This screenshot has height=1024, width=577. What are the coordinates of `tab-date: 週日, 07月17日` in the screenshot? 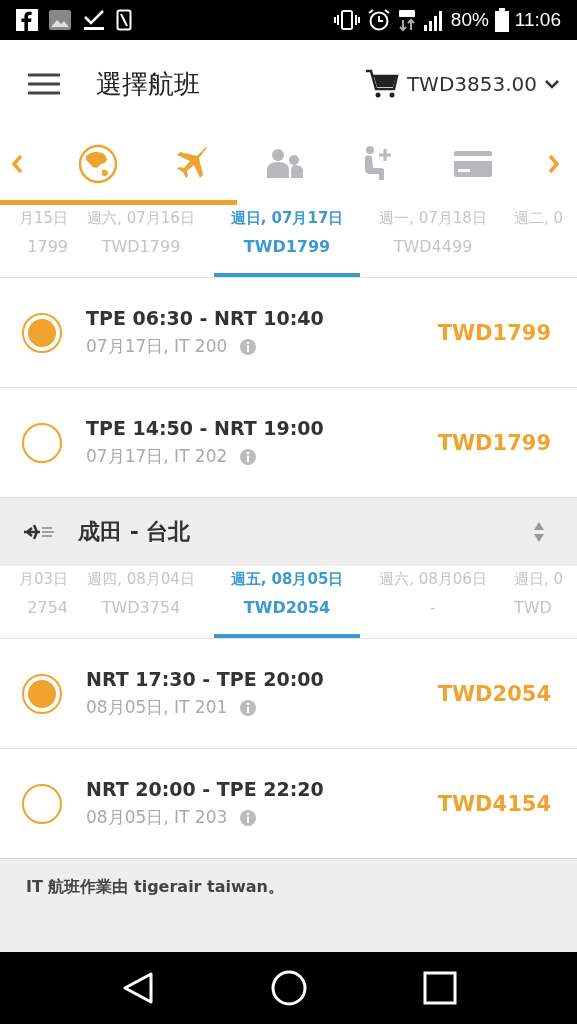 It's located at (287, 218).